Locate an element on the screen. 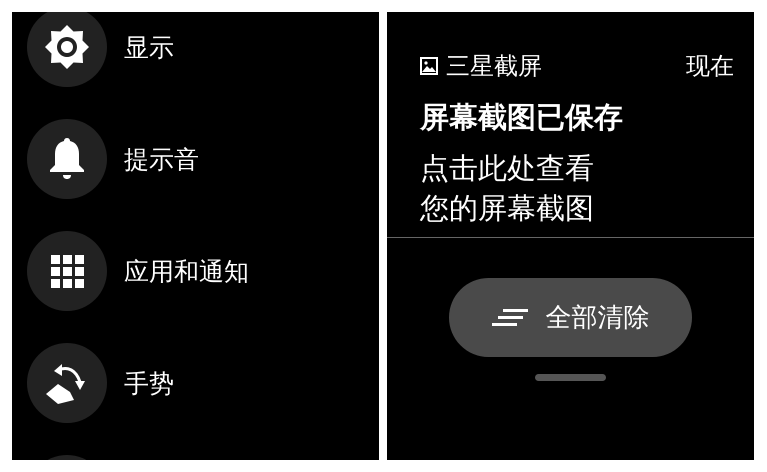 This screenshot has height=472, width=767. notification-text: 点击此处查看 is located at coordinates (577, 168).